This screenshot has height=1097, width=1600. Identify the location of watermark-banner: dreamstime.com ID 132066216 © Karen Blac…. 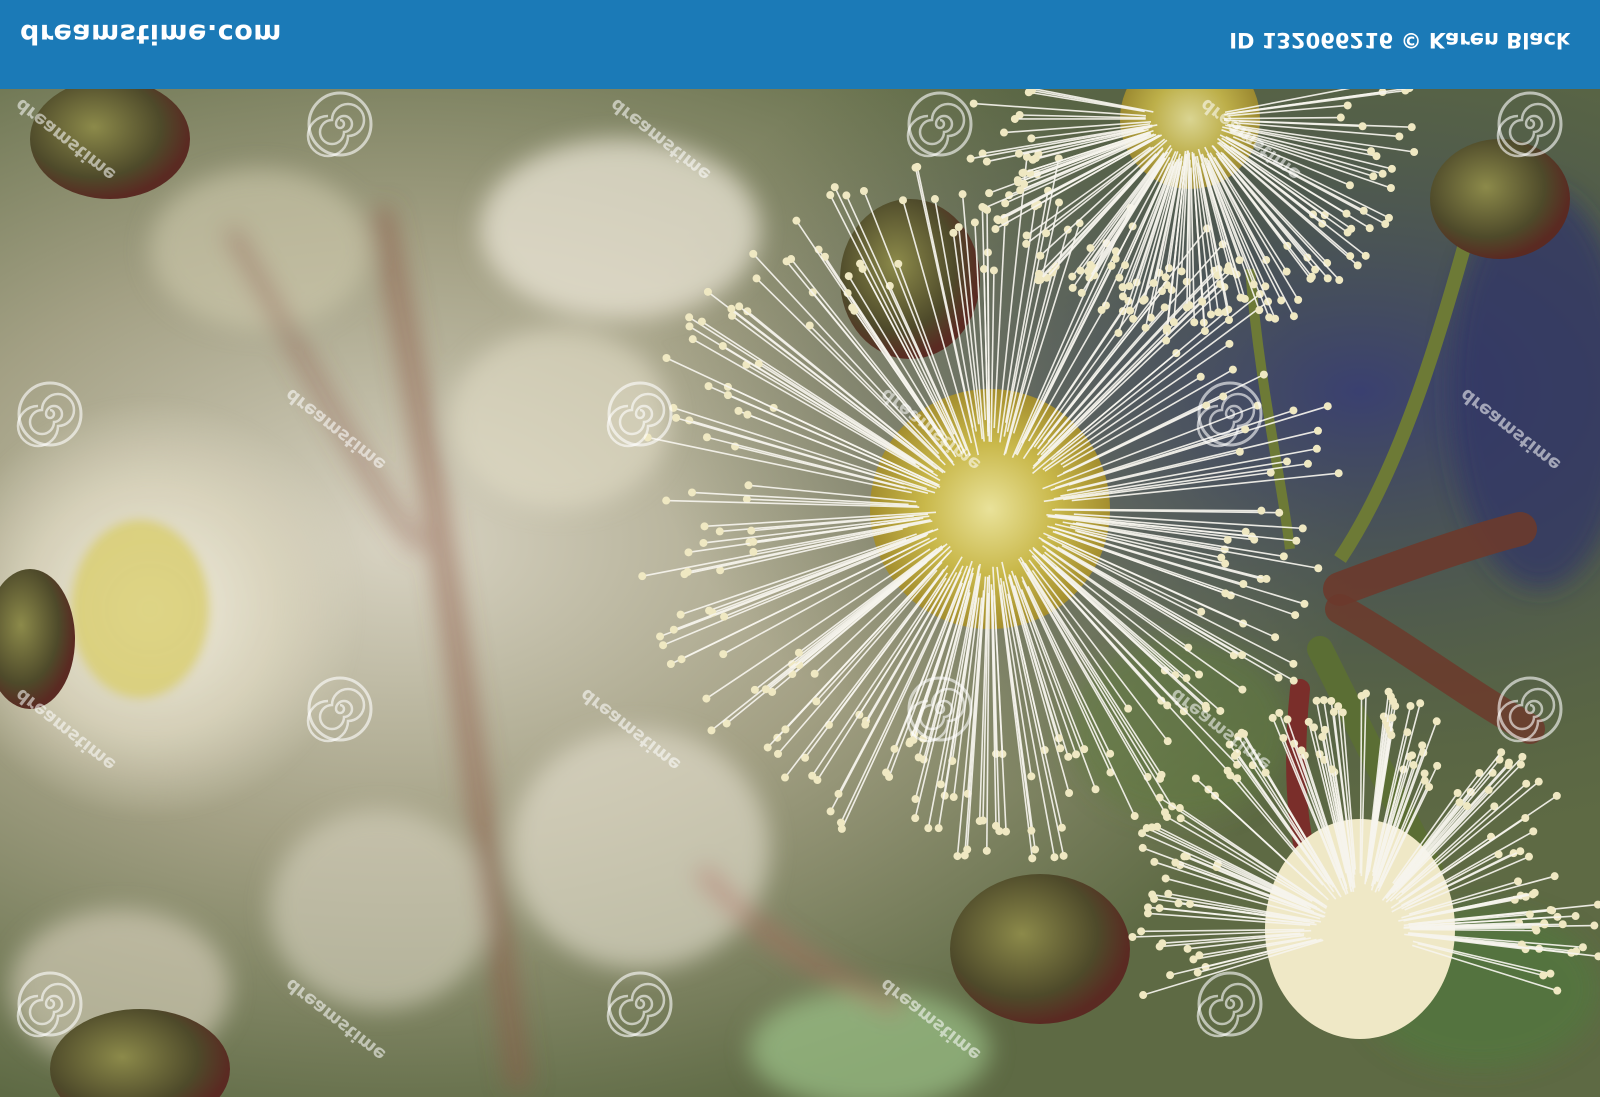
(800, 44).